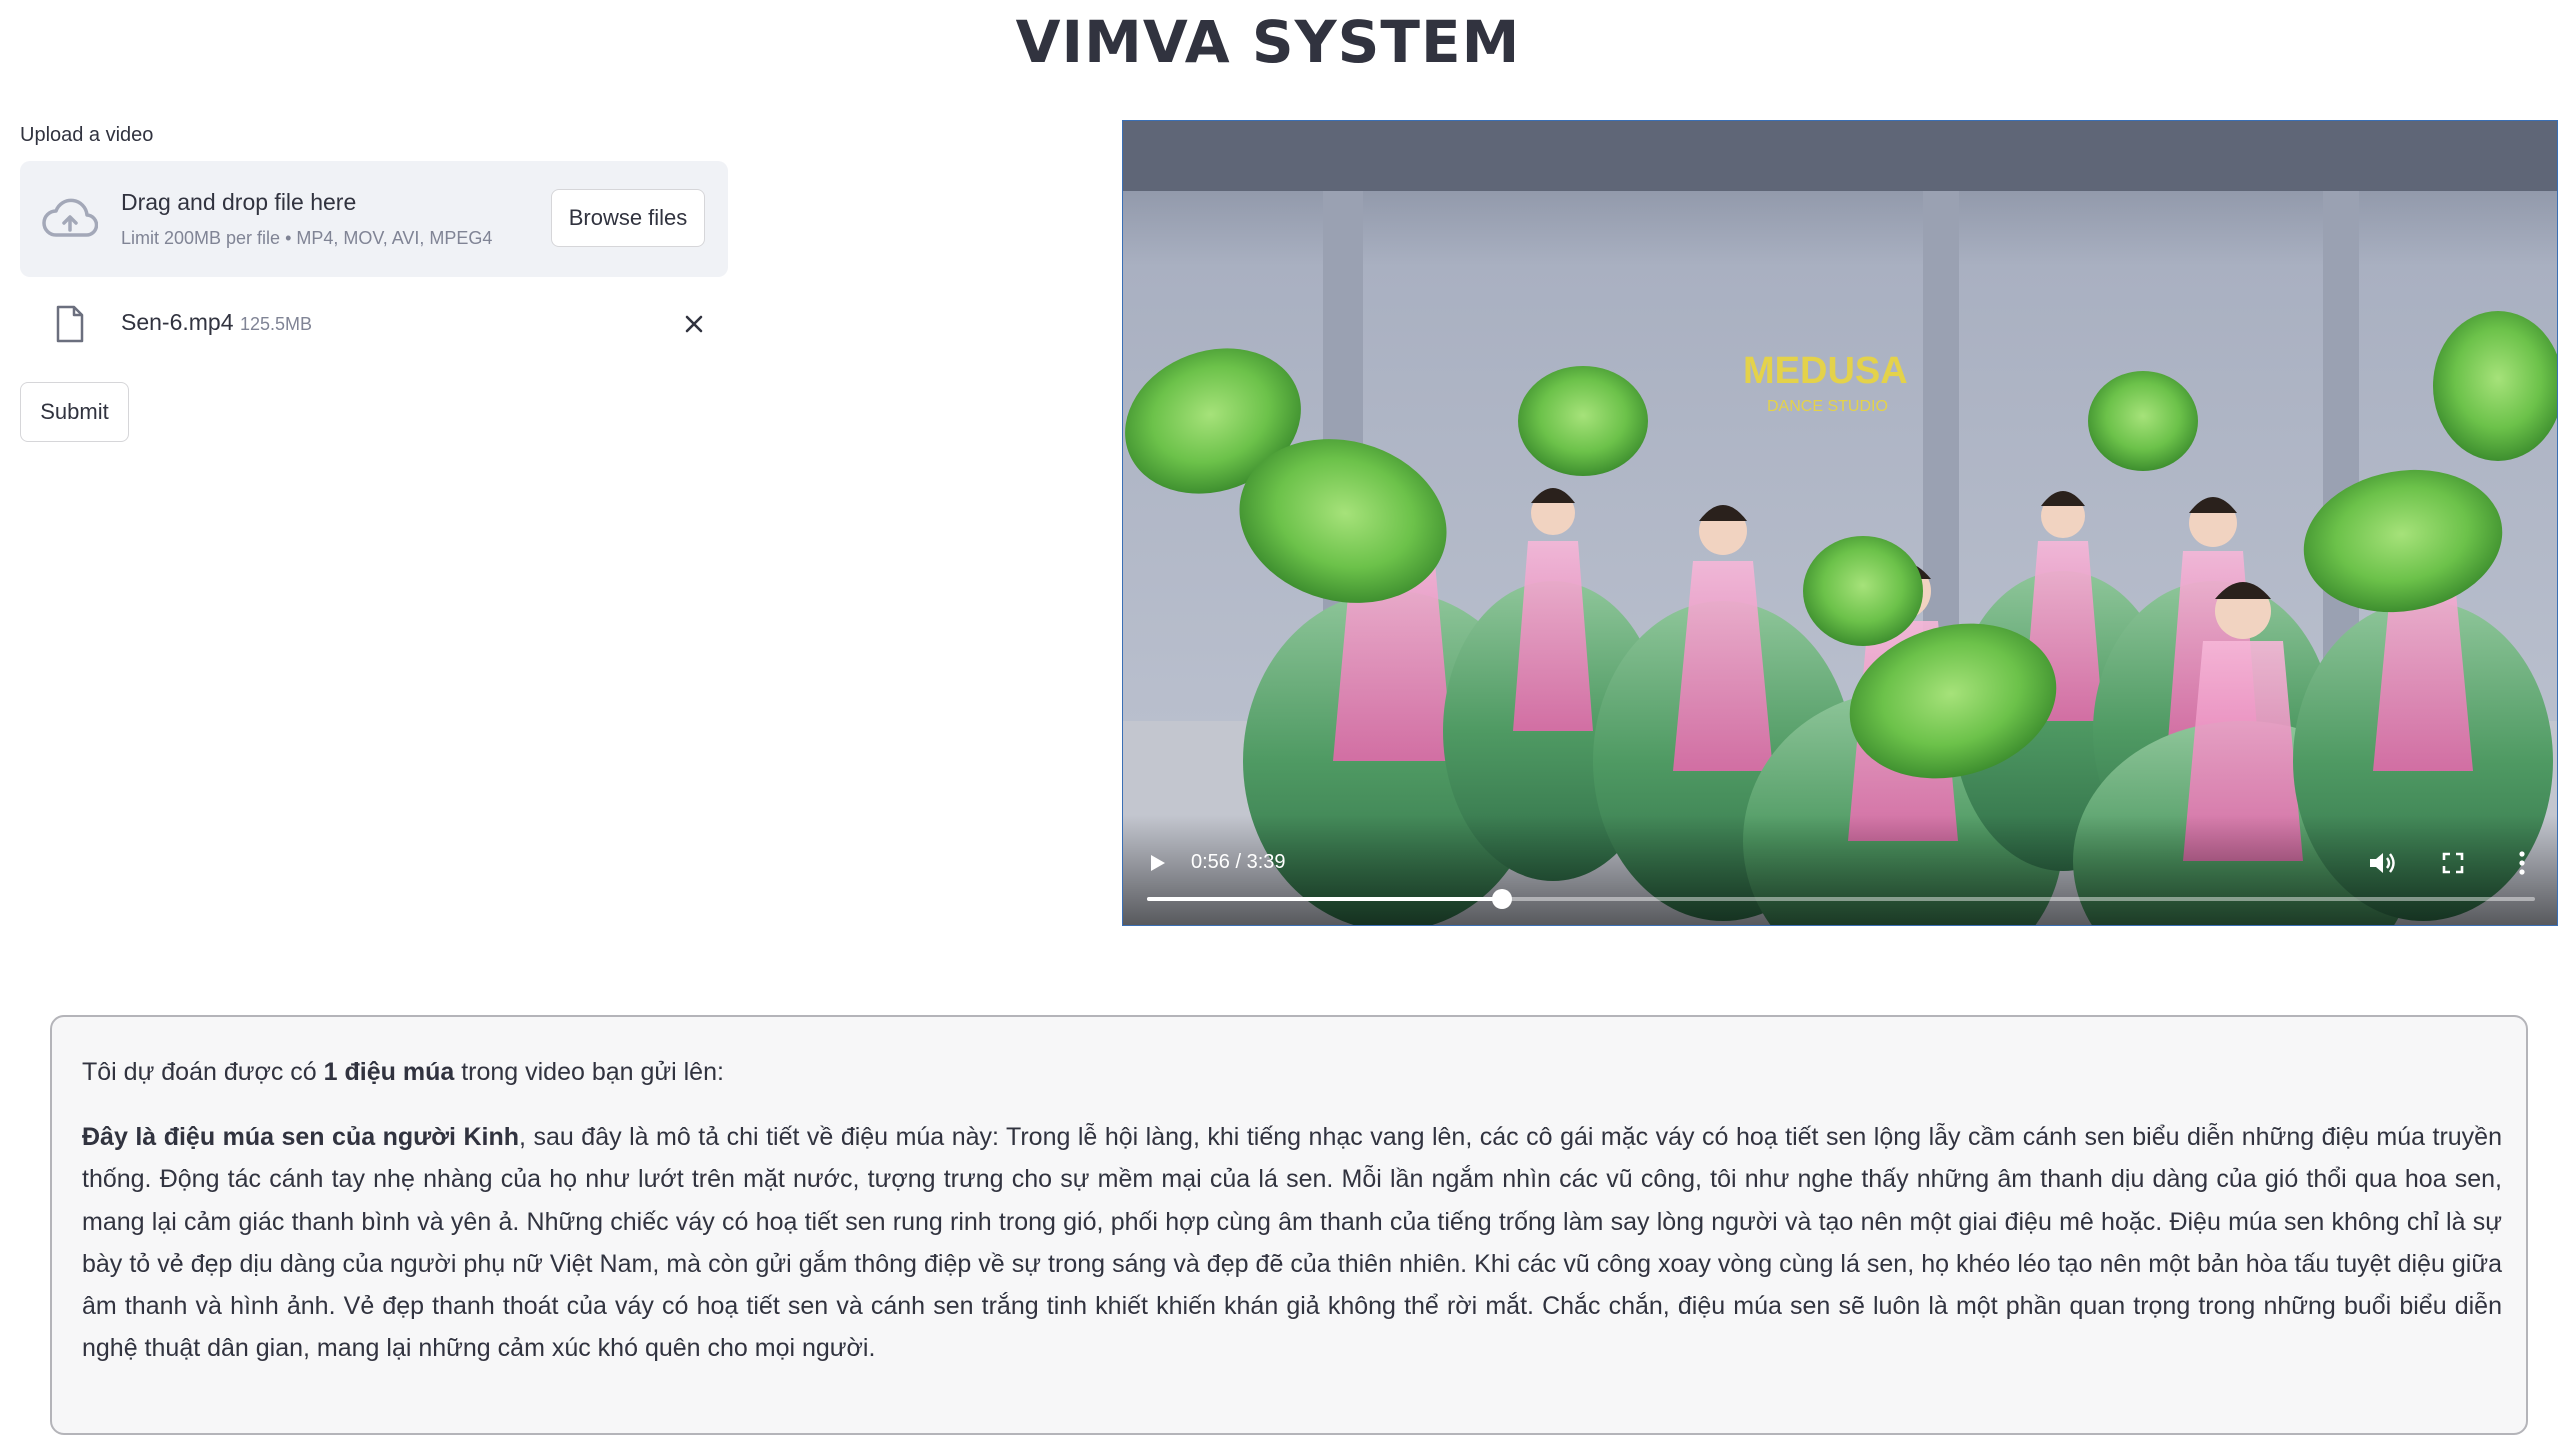 Image resolution: width=2560 pixels, height=1435 pixels. What do you see at coordinates (74, 412) in the screenshot?
I see `submit-button: Submit` at bounding box center [74, 412].